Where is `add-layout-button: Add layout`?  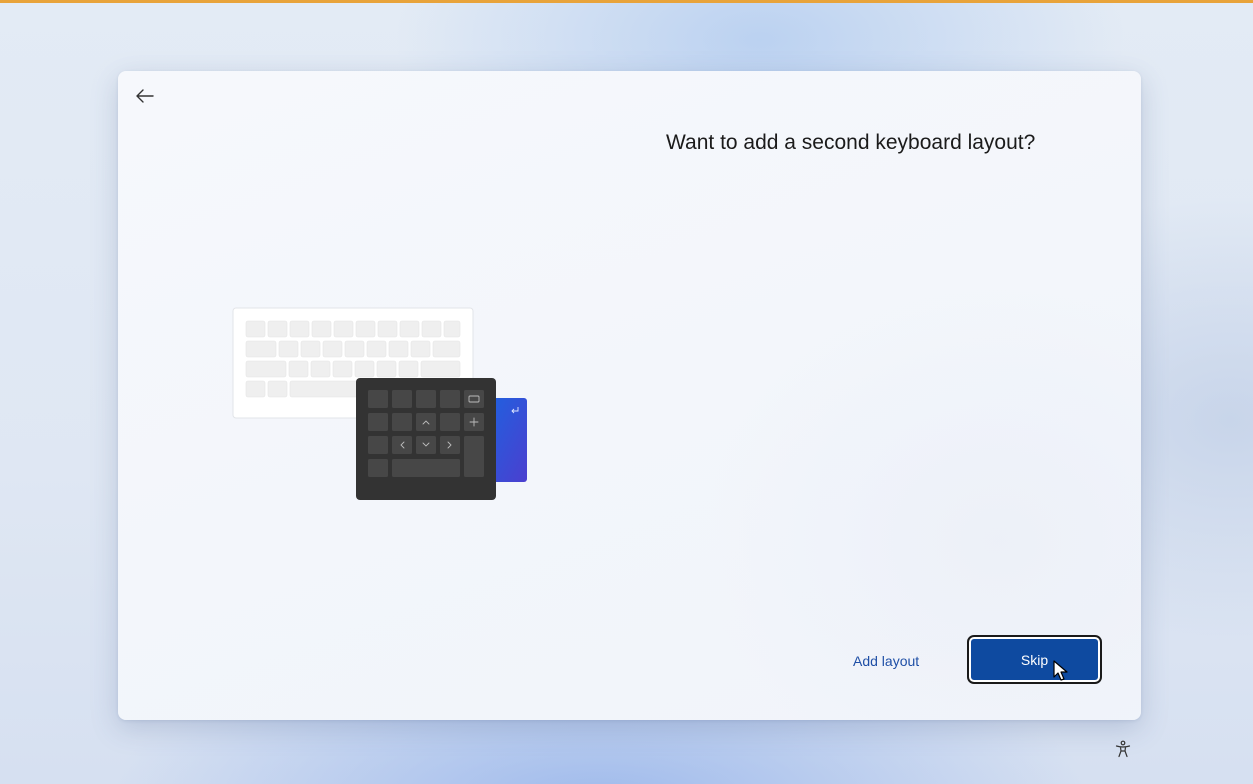 add-layout-button: Add layout is located at coordinates (886, 661).